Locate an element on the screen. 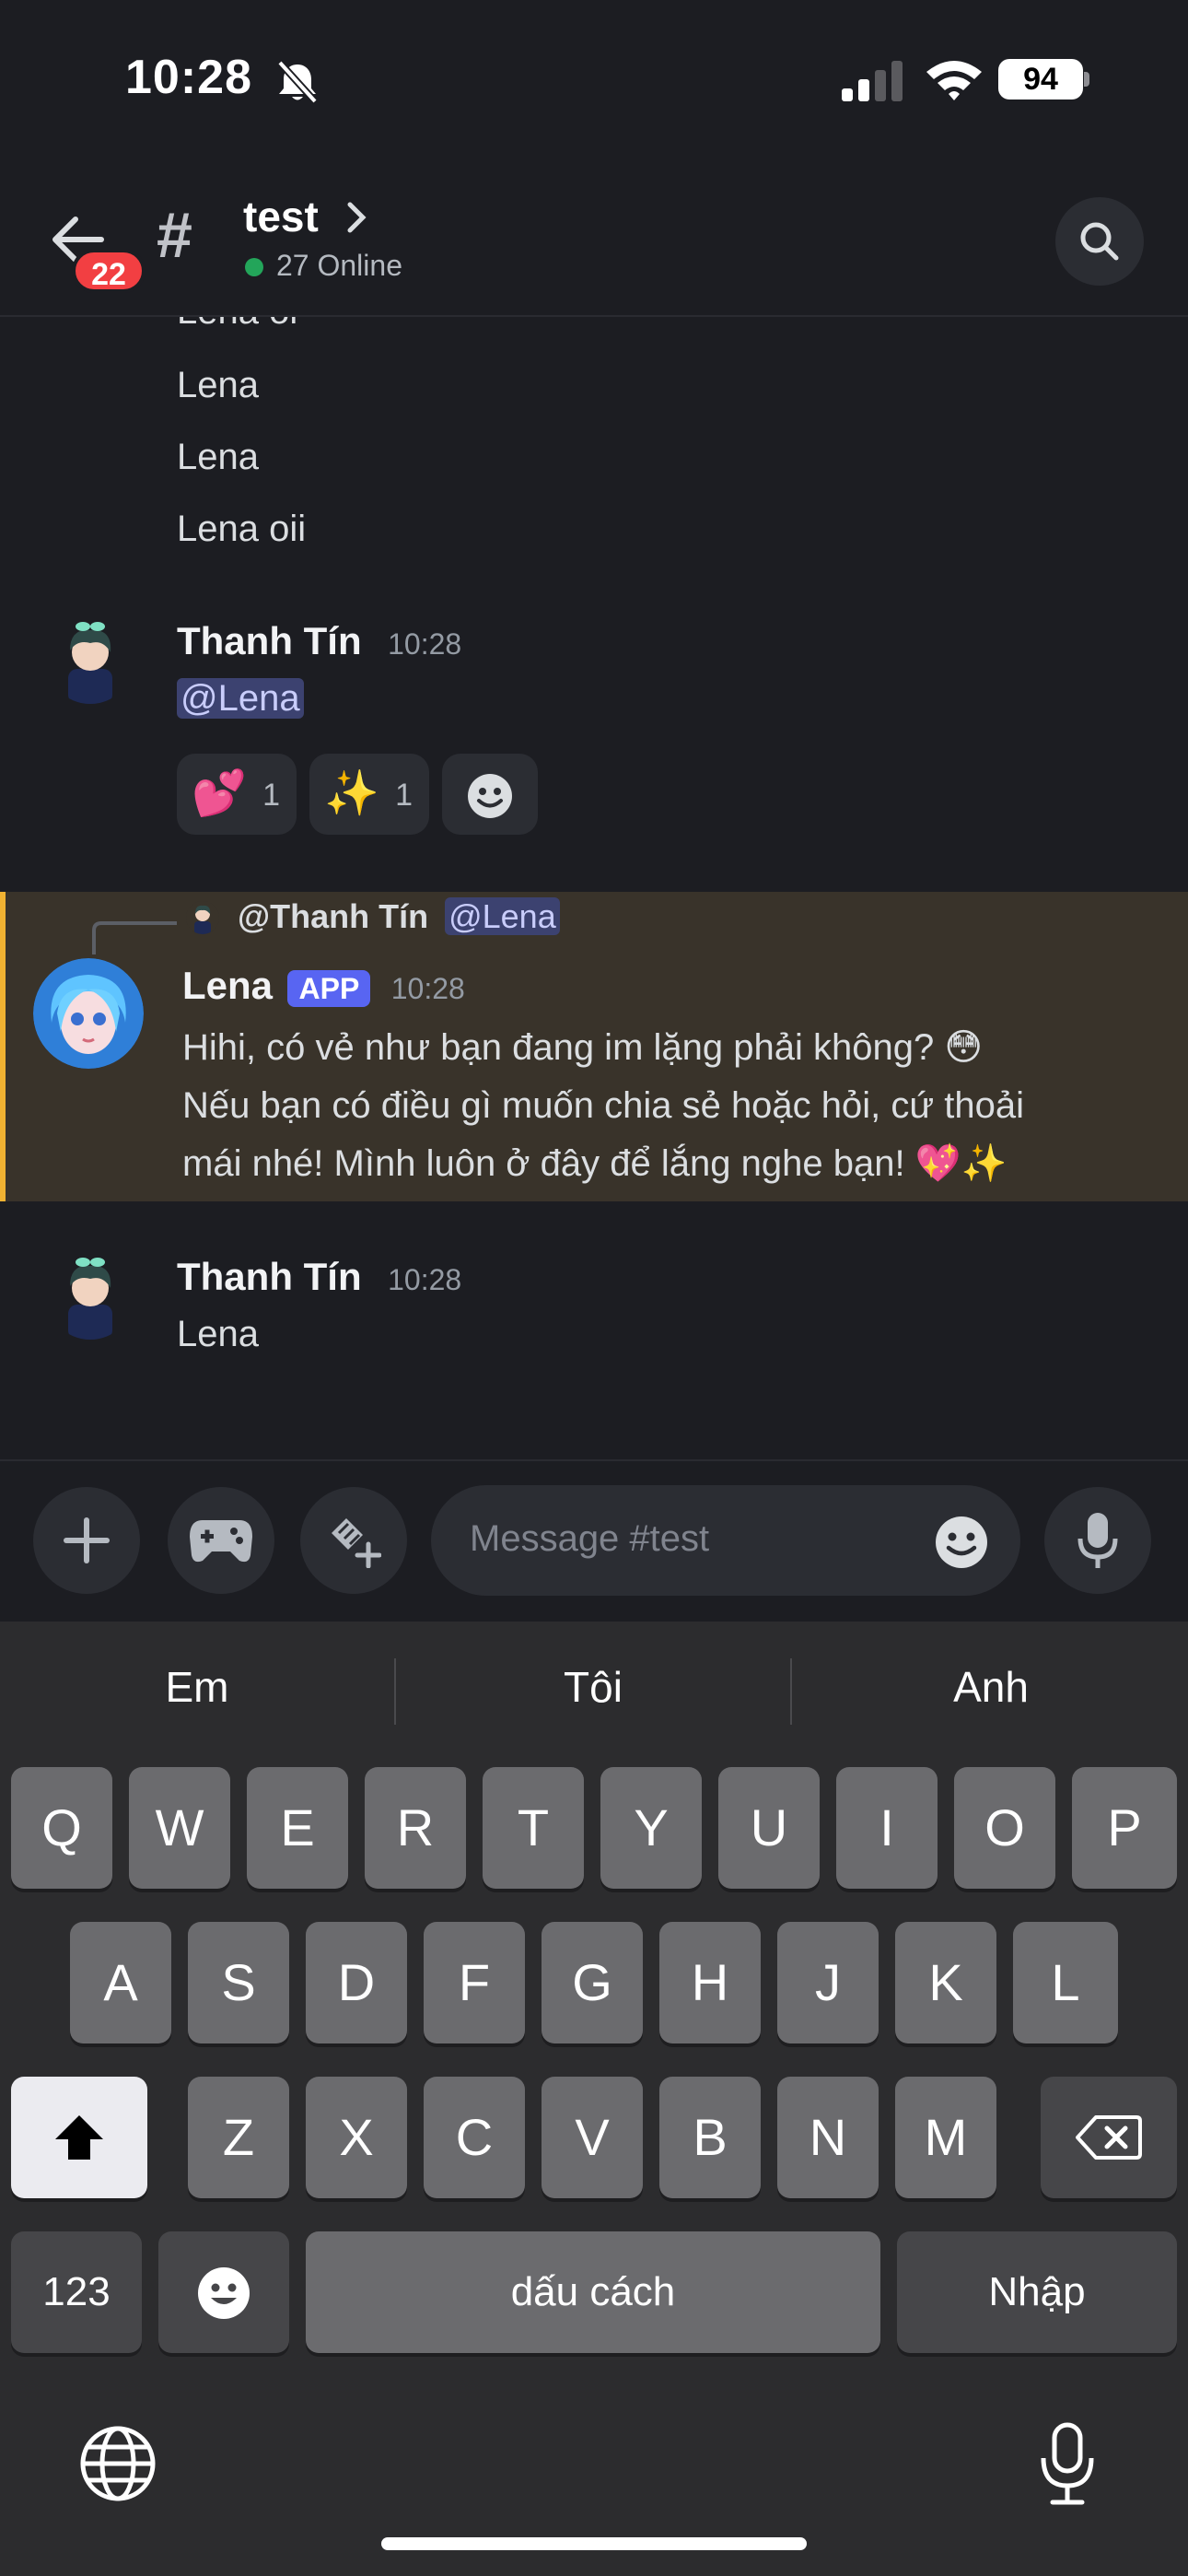 This screenshot has height=2576, width=1188. message-header: Thanh Tín 10:28 is located at coordinates (319, 1277).